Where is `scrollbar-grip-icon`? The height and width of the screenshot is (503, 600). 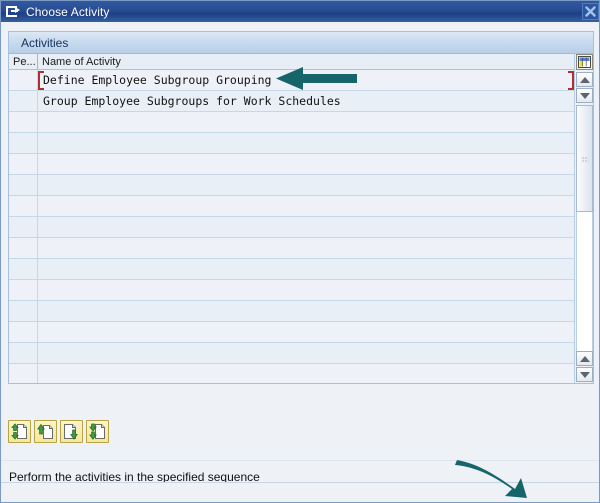
scrollbar-grip-icon is located at coordinates (584, 158).